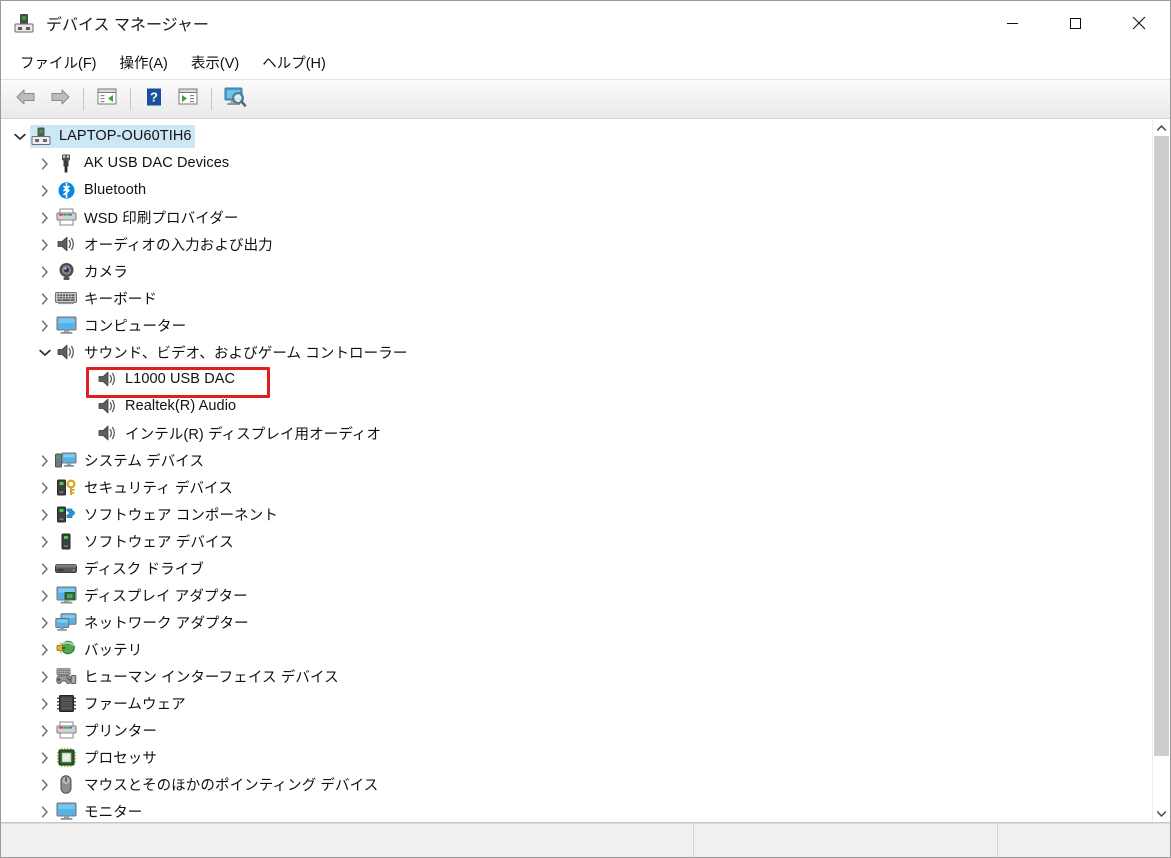 This screenshot has width=1171, height=858. What do you see at coordinates (294, 62) in the screenshot?
I see `menu-help: ヘルプ(H)` at bounding box center [294, 62].